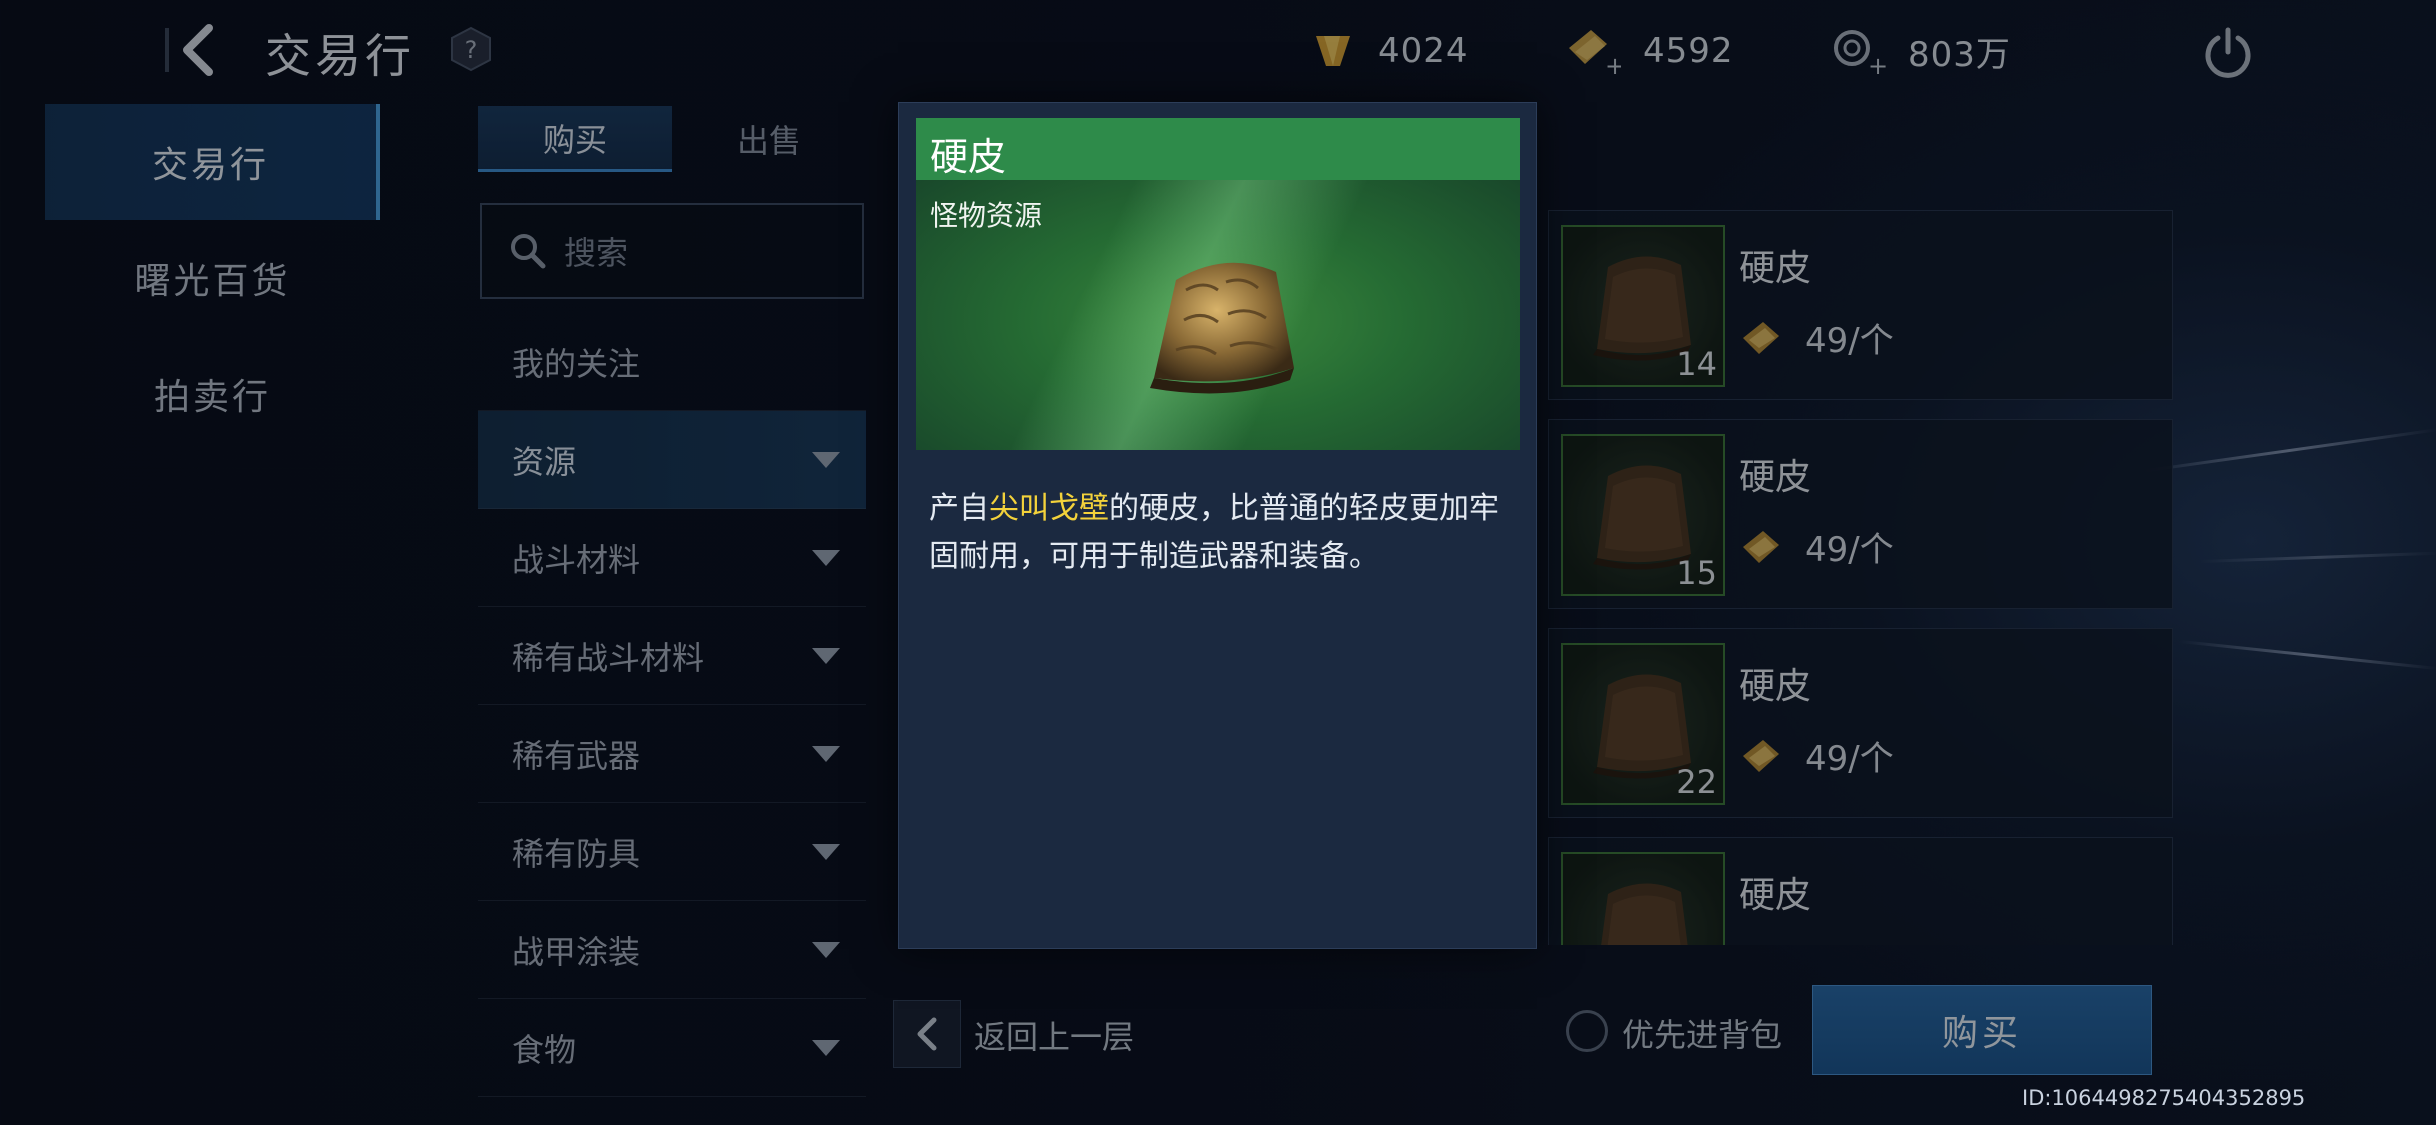  I want to click on user-id: ID:1064498275404352895, so click(2164, 1098).